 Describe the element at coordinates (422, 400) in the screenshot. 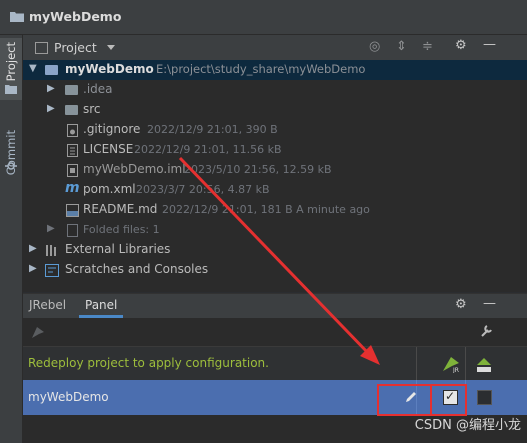

I see `annotation-highlight-box` at that location.